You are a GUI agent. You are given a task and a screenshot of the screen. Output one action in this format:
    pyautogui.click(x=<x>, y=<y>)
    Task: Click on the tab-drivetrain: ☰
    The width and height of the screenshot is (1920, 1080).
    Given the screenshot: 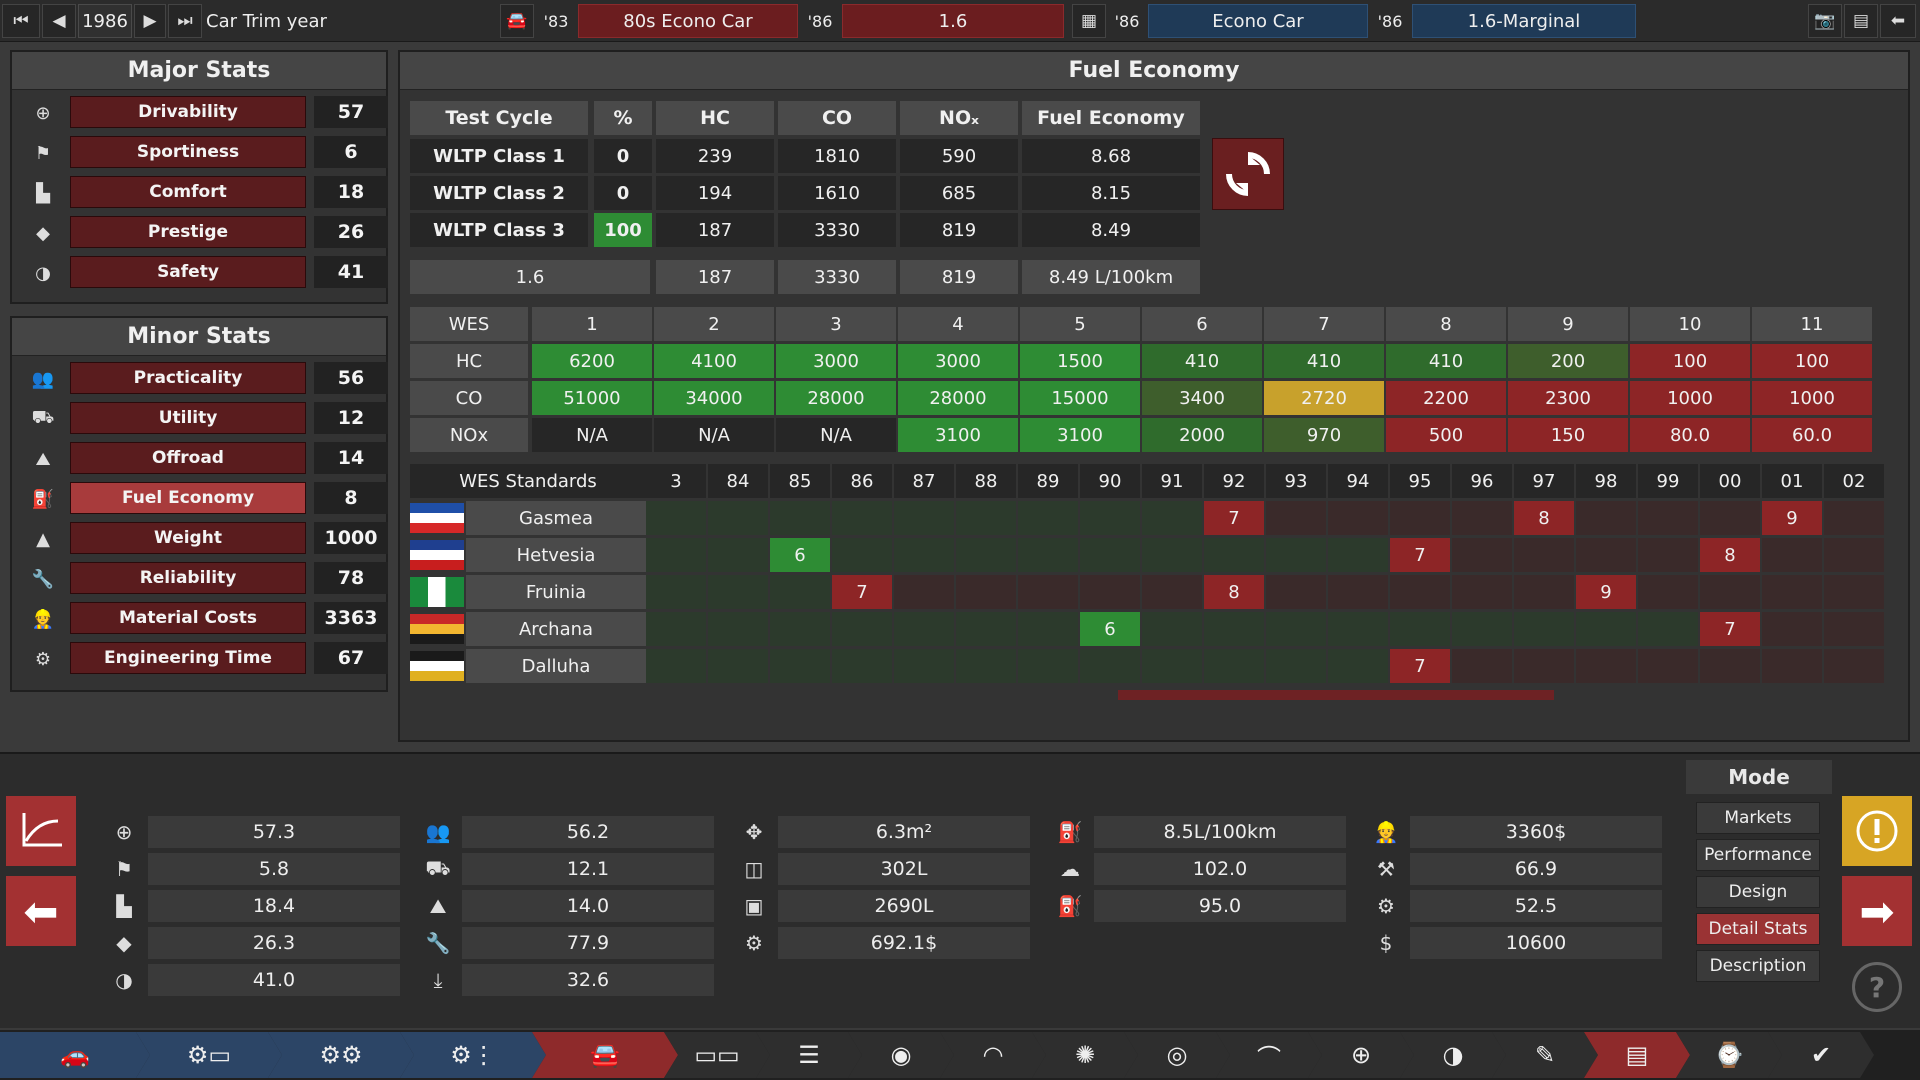 What is the action you would take?
    pyautogui.click(x=809, y=1055)
    